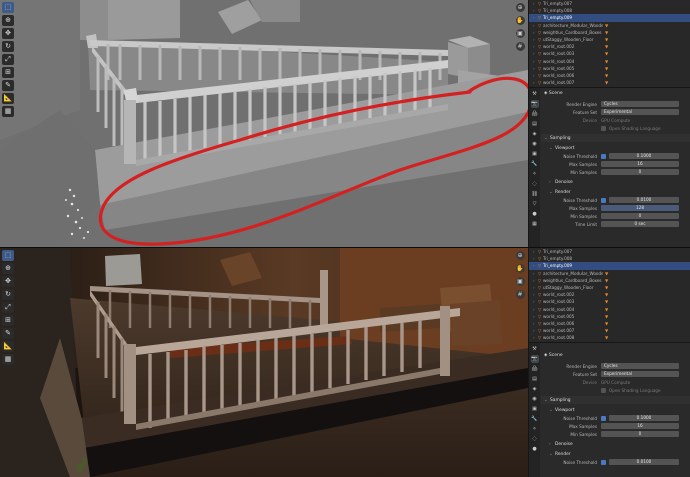 This screenshot has height=477, width=690. I want to click on data-tab-icon: ▽, so click(535, 204).